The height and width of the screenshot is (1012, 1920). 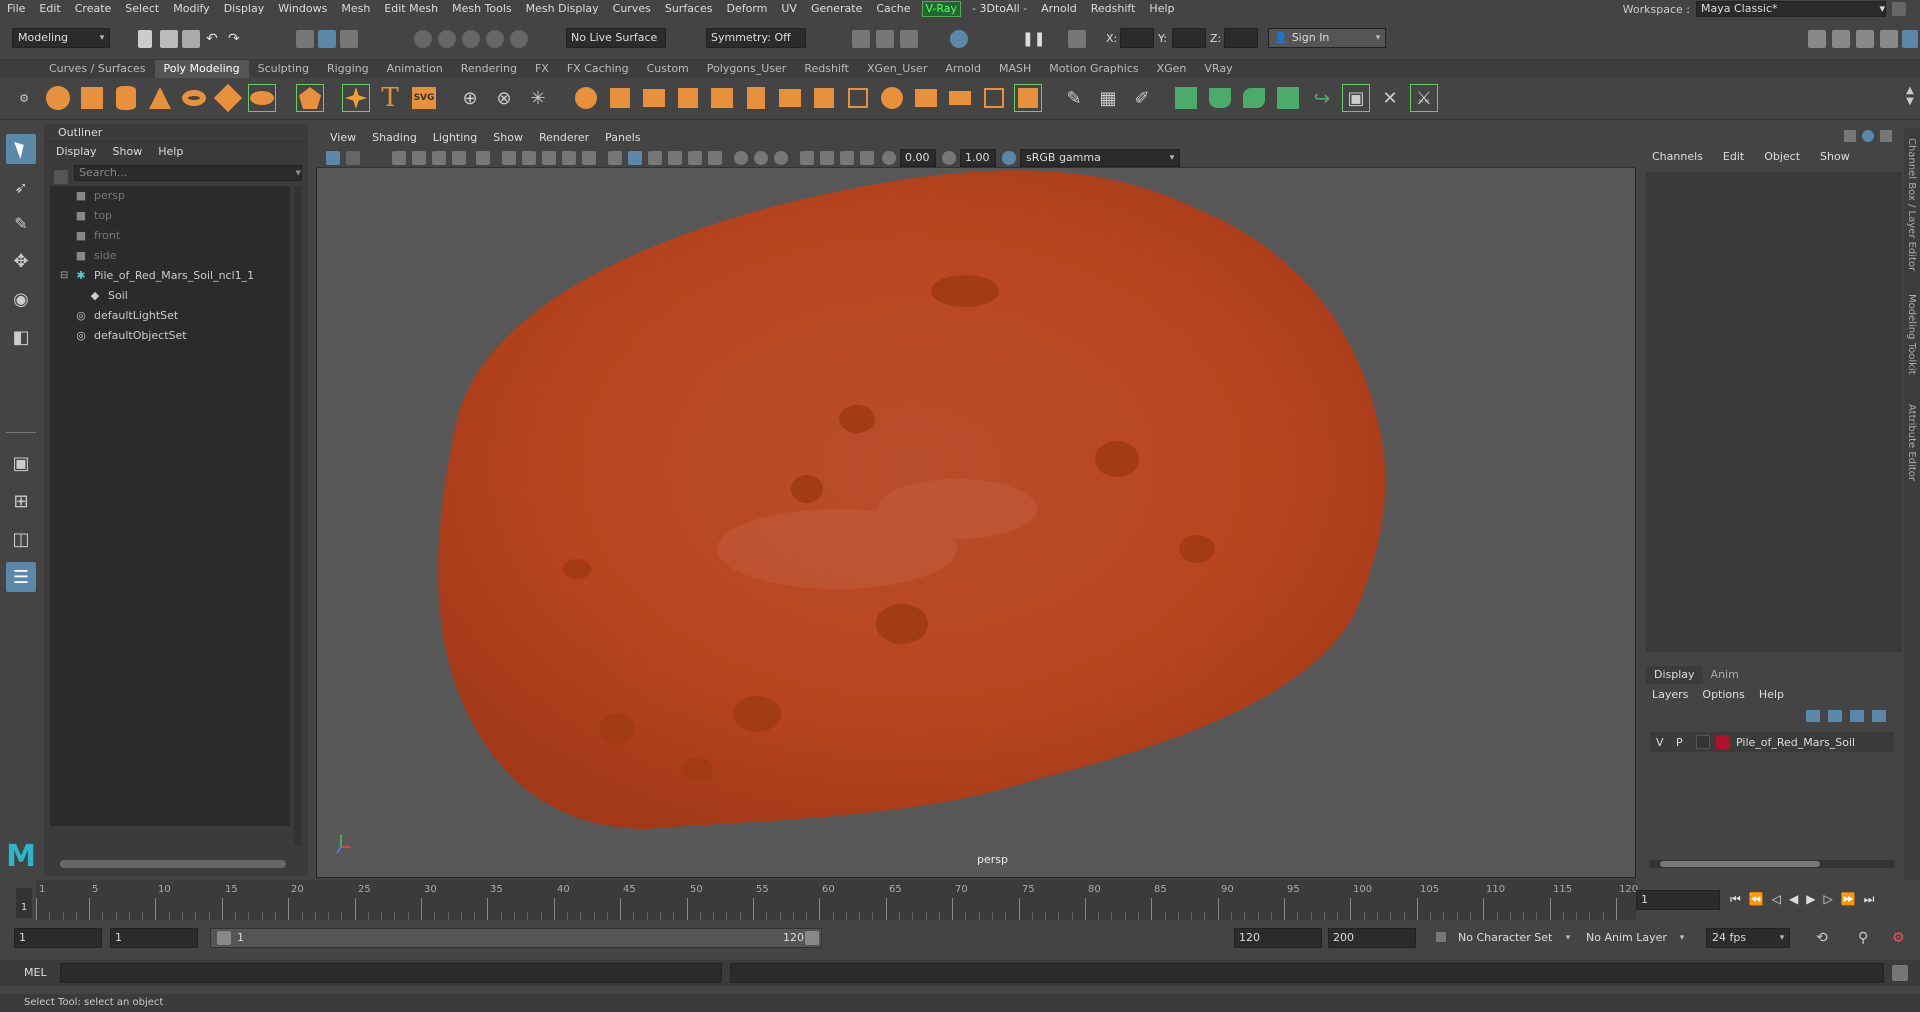 What do you see at coordinates (21, 501) in the screenshot?
I see `four-view-layout-icon: ⊞` at bounding box center [21, 501].